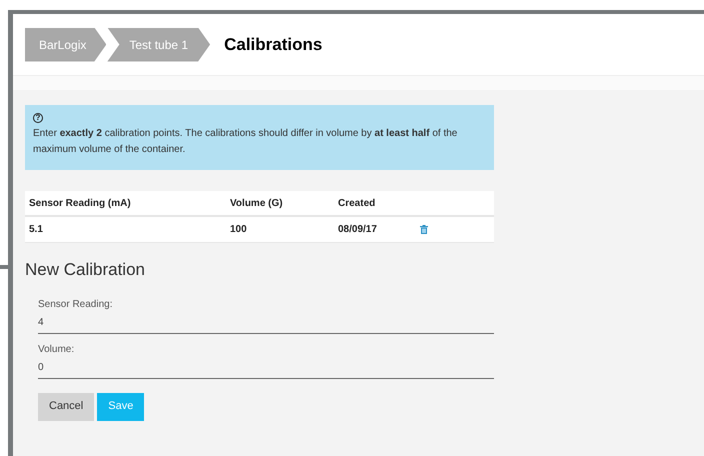  I want to click on input-field: 4, so click(266, 323).